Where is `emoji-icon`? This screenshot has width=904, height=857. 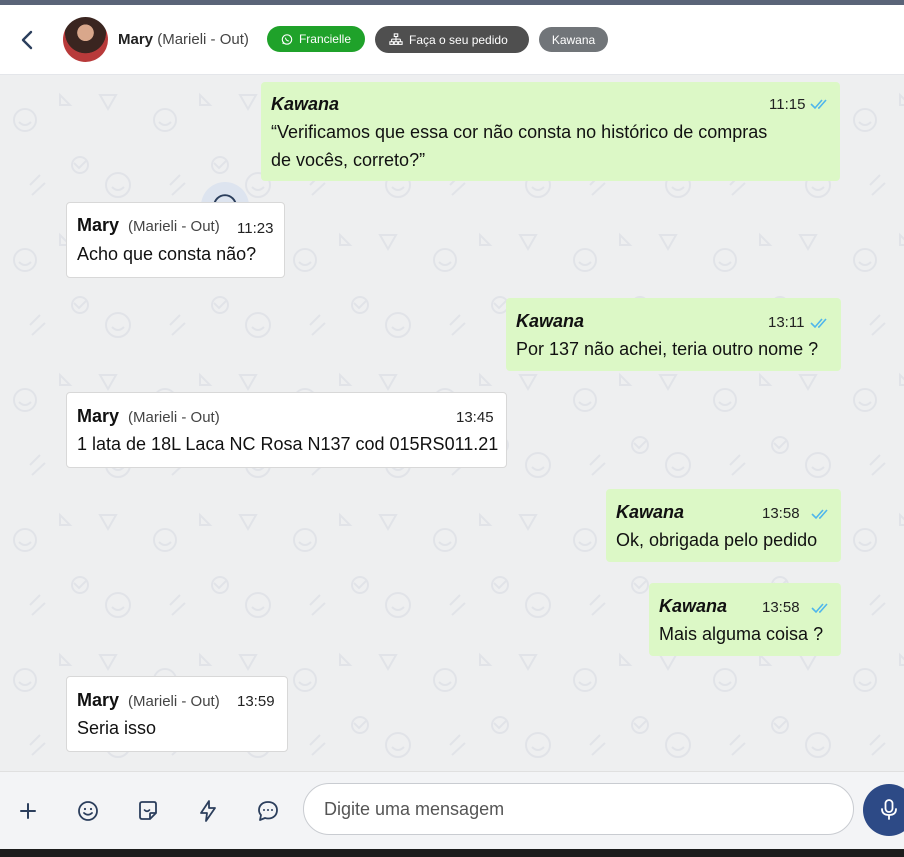 emoji-icon is located at coordinates (88, 811).